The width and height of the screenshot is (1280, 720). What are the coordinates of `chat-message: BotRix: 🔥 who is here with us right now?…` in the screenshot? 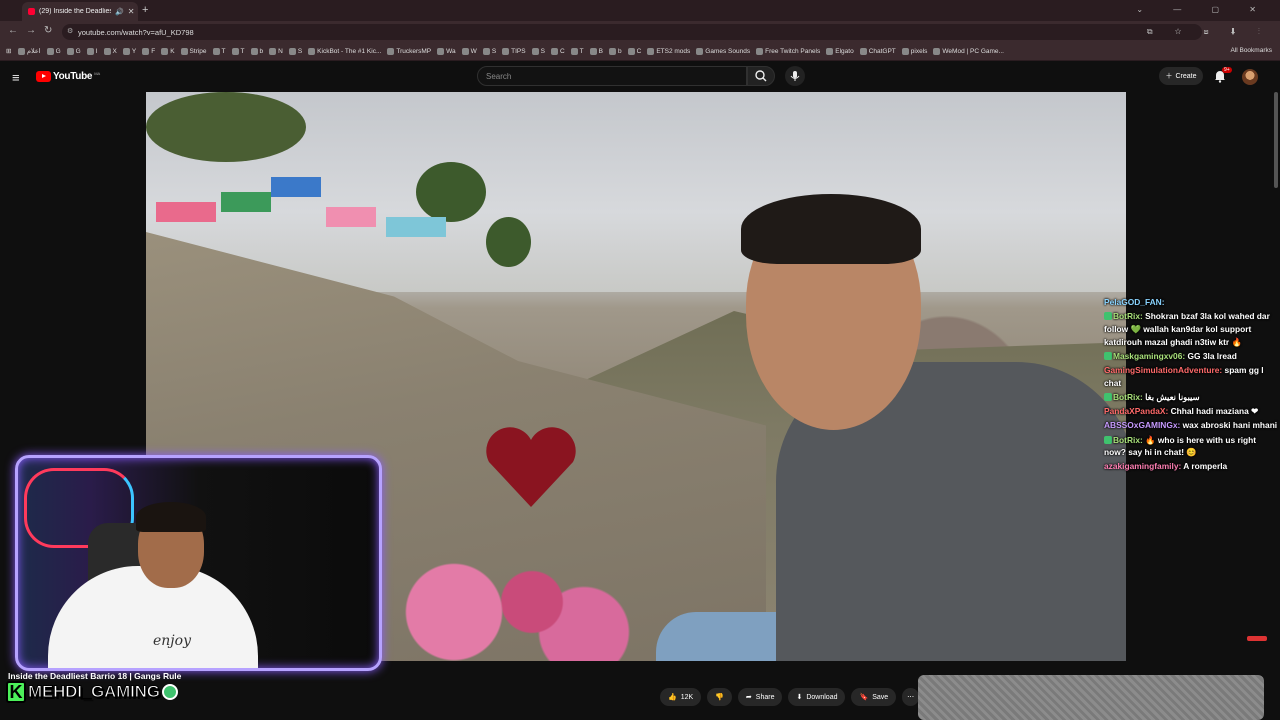 It's located at (1192, 446).